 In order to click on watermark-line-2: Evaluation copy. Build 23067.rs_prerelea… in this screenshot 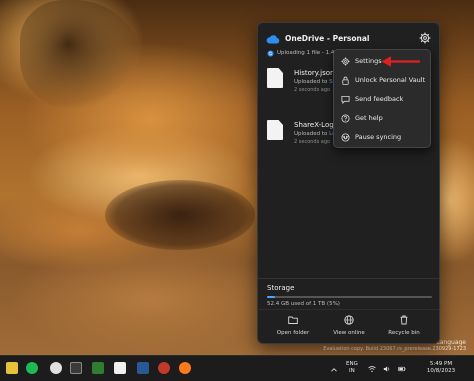, I will do `click(394, 349)`.